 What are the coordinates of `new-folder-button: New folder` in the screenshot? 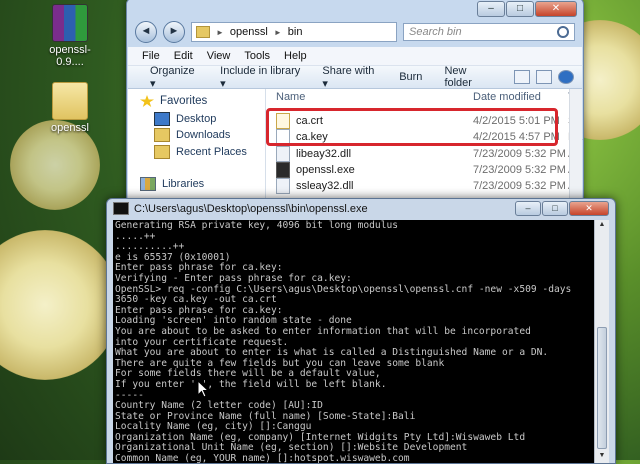 It's located at (468, 77).